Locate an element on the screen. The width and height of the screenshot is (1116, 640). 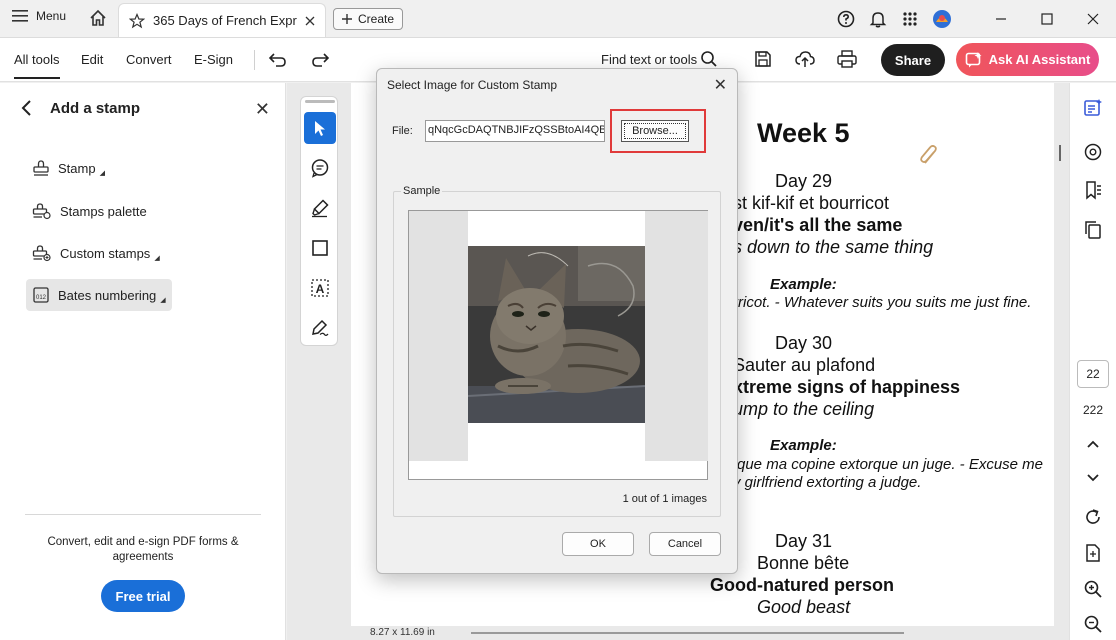
vertical-scrollbar is located at coordinates (1060, 153).